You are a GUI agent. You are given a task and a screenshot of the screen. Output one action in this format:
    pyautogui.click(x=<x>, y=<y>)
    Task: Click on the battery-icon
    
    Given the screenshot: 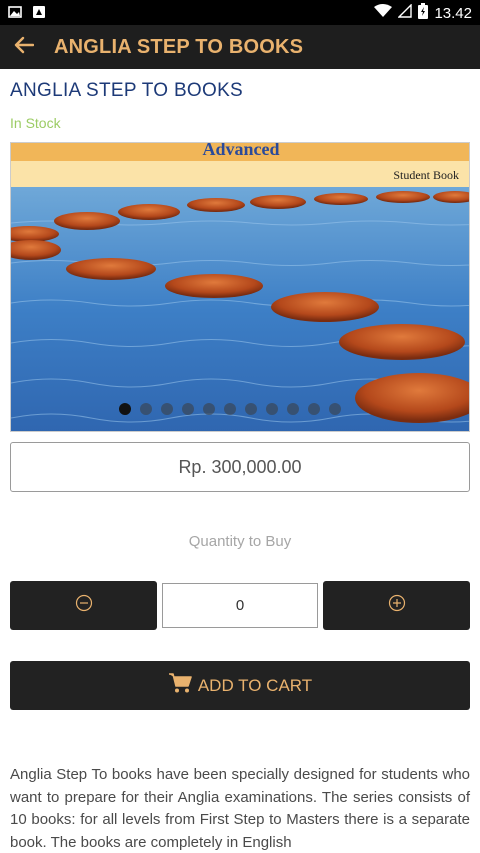 What is the action you would take?
    pyautogui.click(x=423, y=13)
    